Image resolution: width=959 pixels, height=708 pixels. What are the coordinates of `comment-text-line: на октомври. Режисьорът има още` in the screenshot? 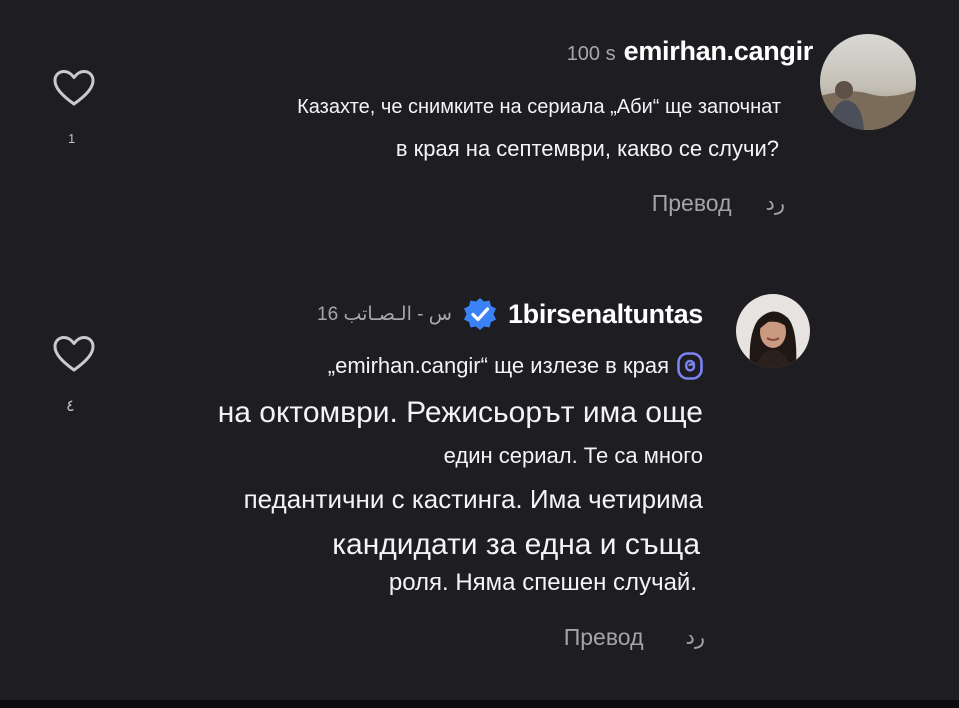 It's located at (460, 412).